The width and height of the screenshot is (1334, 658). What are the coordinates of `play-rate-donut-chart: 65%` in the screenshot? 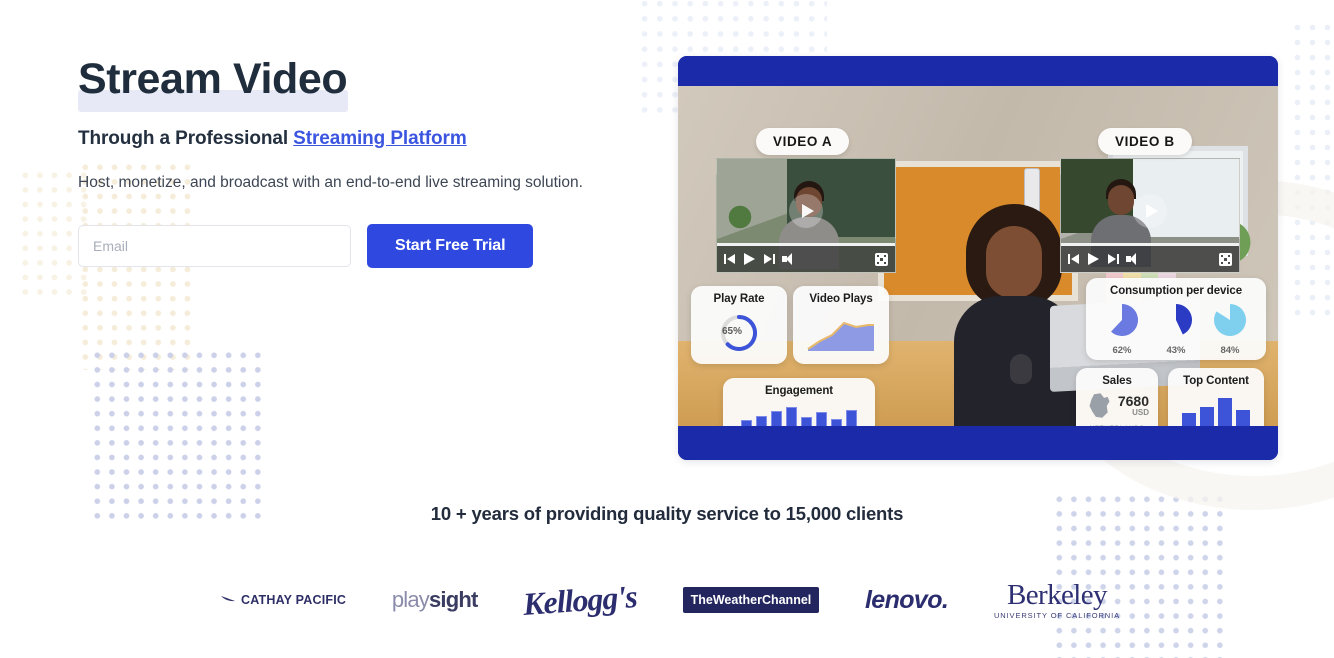 It's located at (739, 333).